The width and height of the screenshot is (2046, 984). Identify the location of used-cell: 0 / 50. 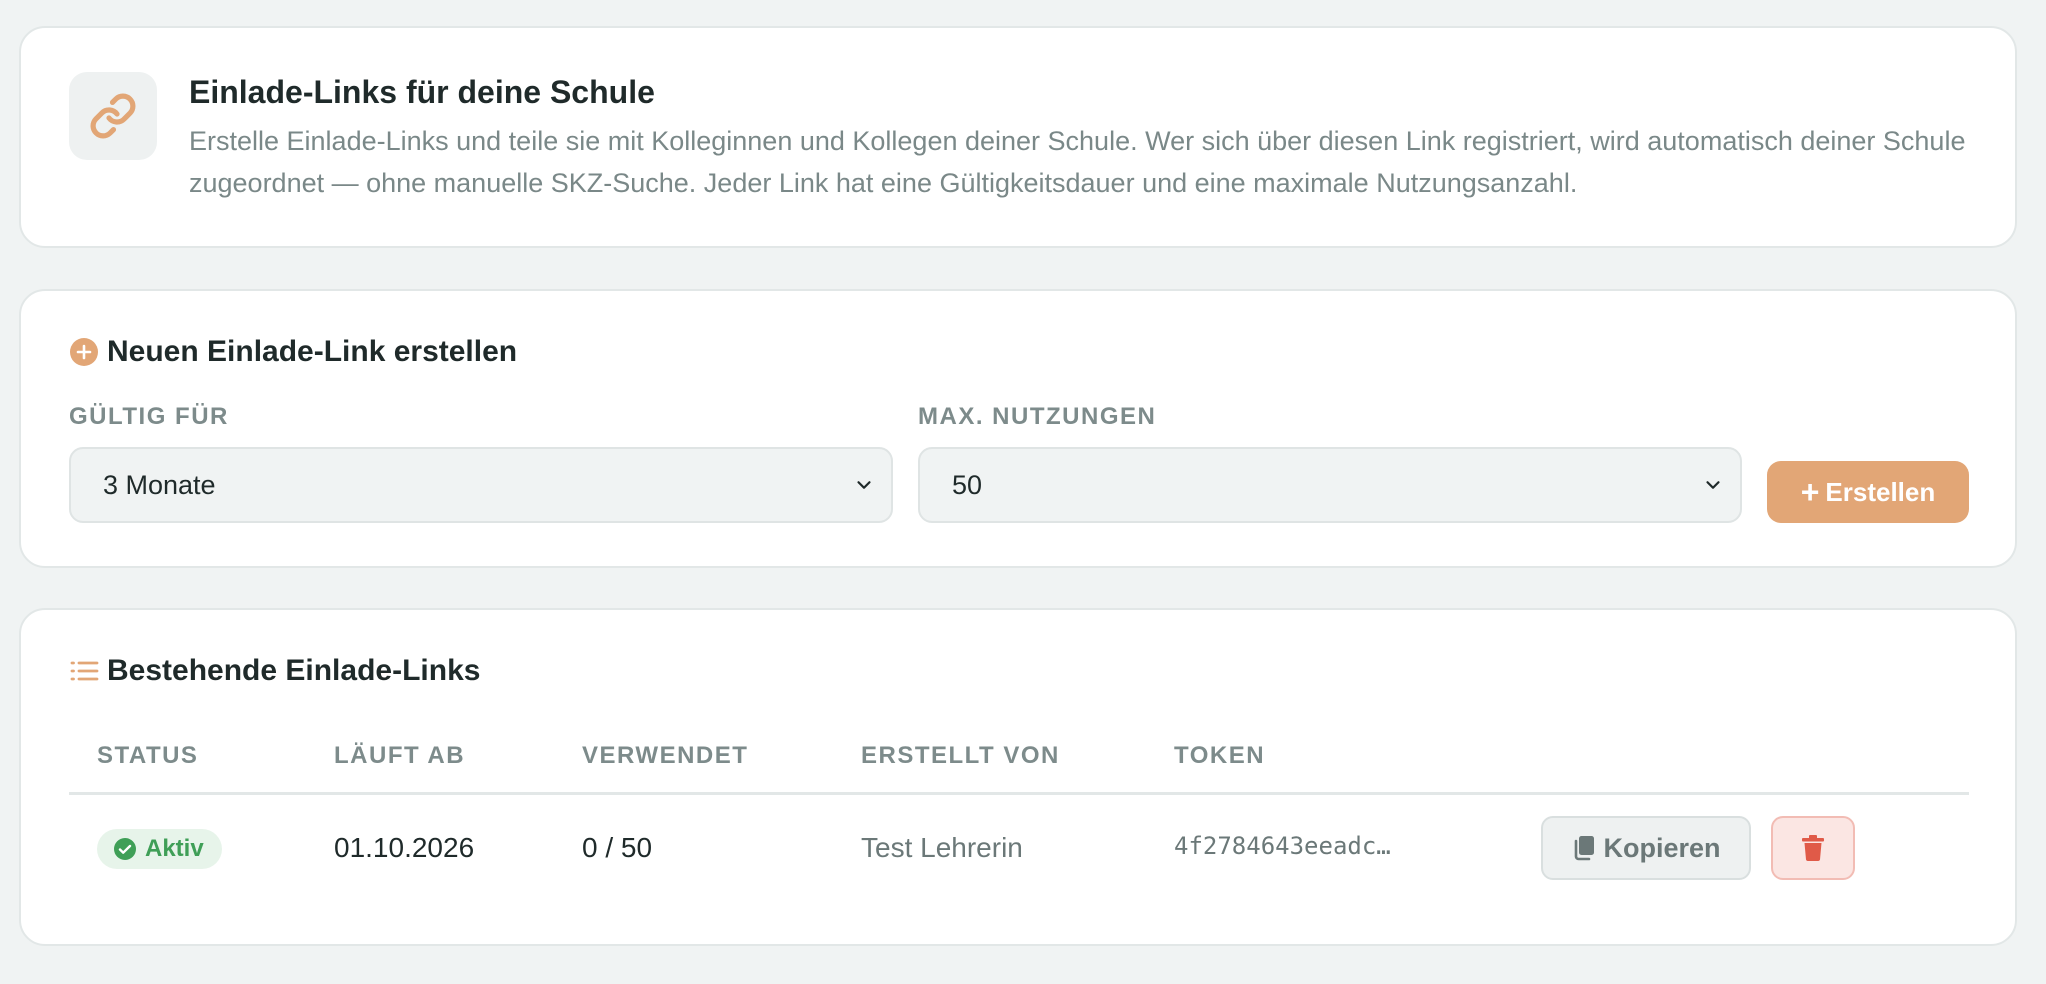
(617, 847).